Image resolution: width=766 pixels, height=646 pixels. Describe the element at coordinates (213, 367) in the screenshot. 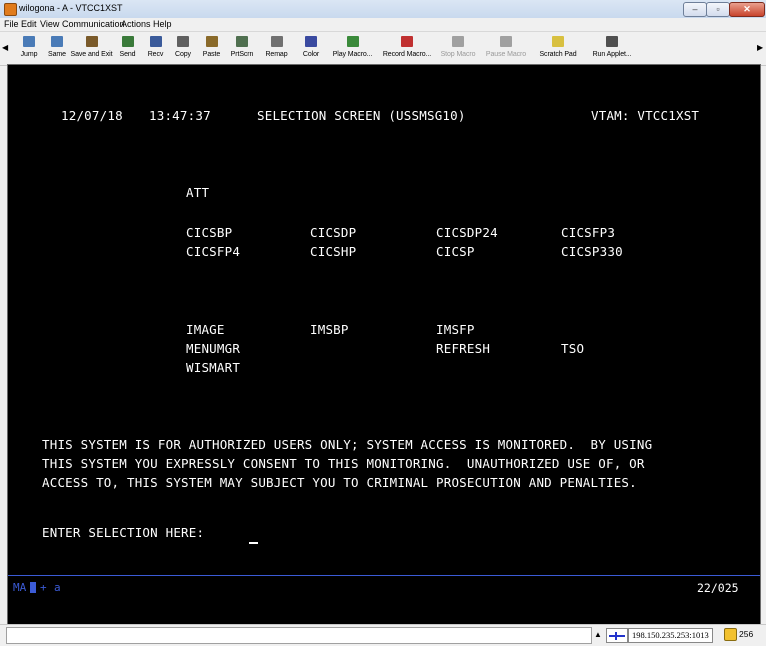

I see `selection-item: WISMART` at that location.